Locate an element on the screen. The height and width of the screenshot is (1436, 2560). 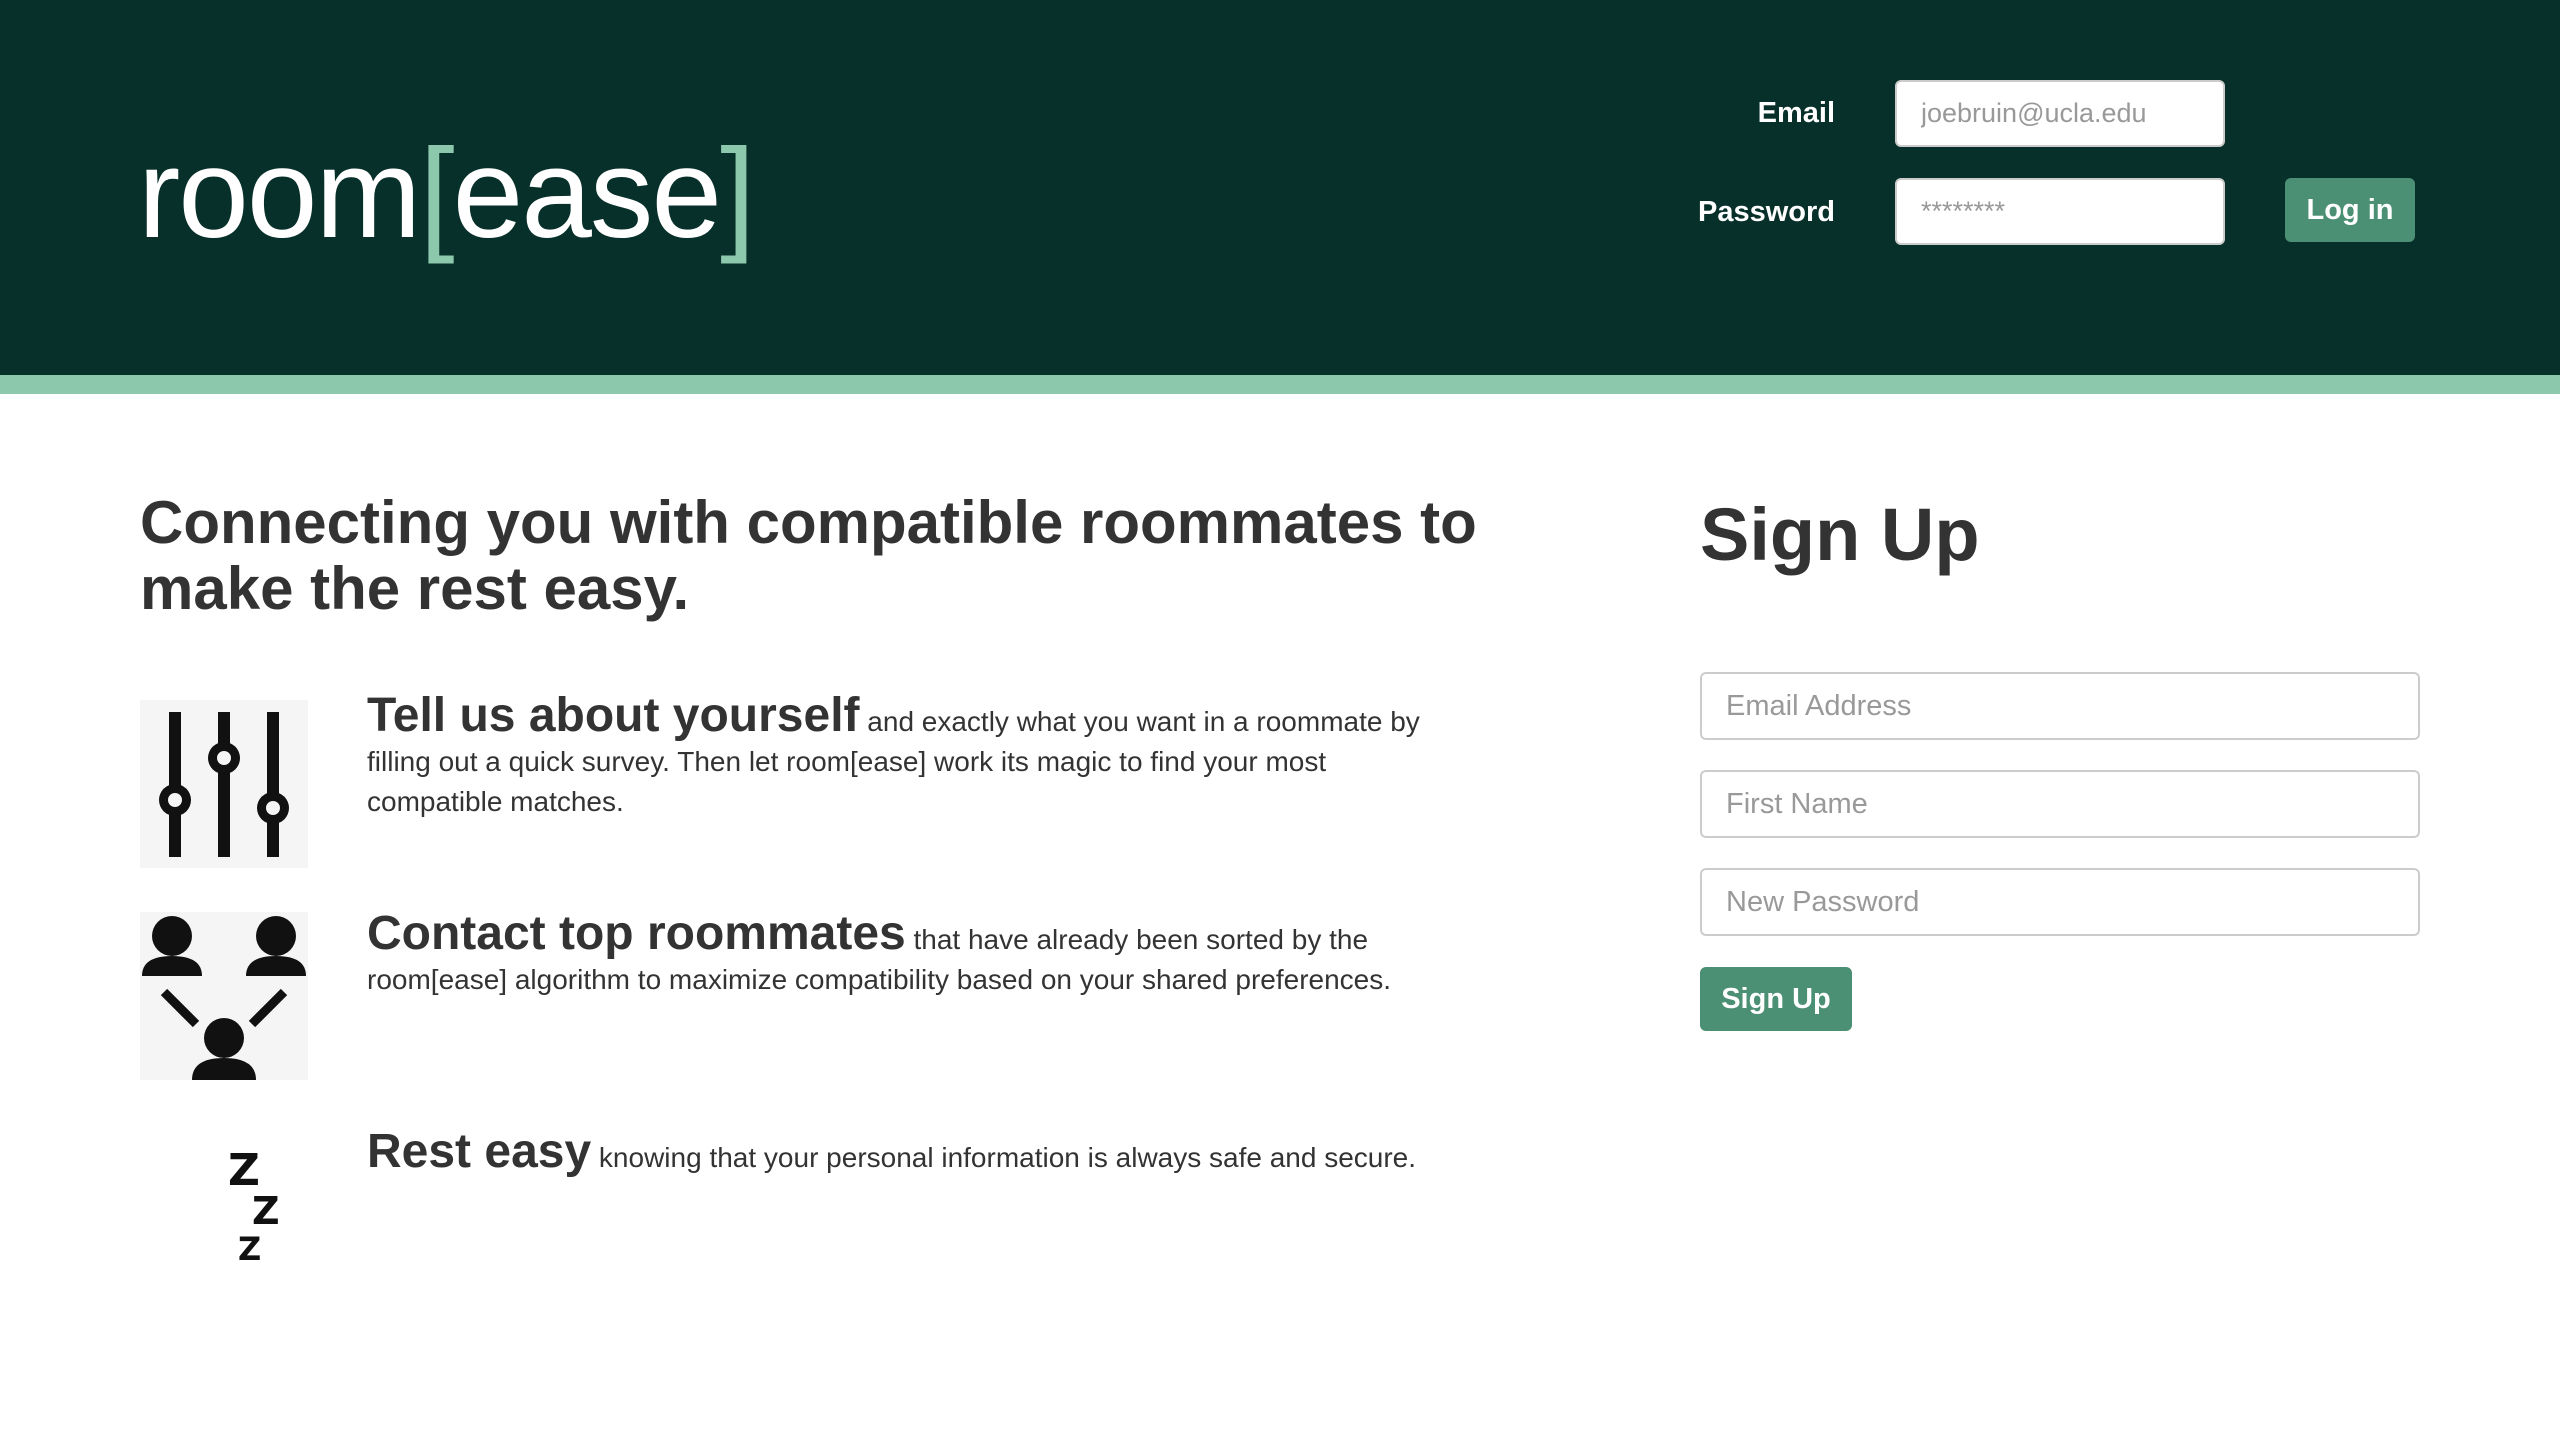
password-label: Password is located at coordinates (1766, 212).